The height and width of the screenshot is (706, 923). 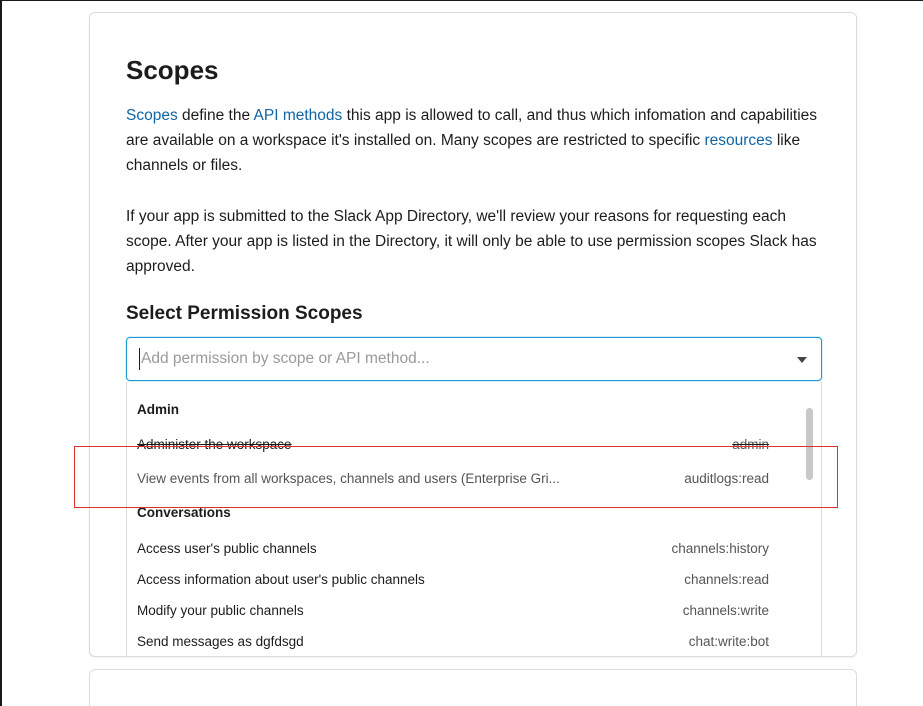 I want to click on api-methods-link: API methods, so click(x=298, y=115).